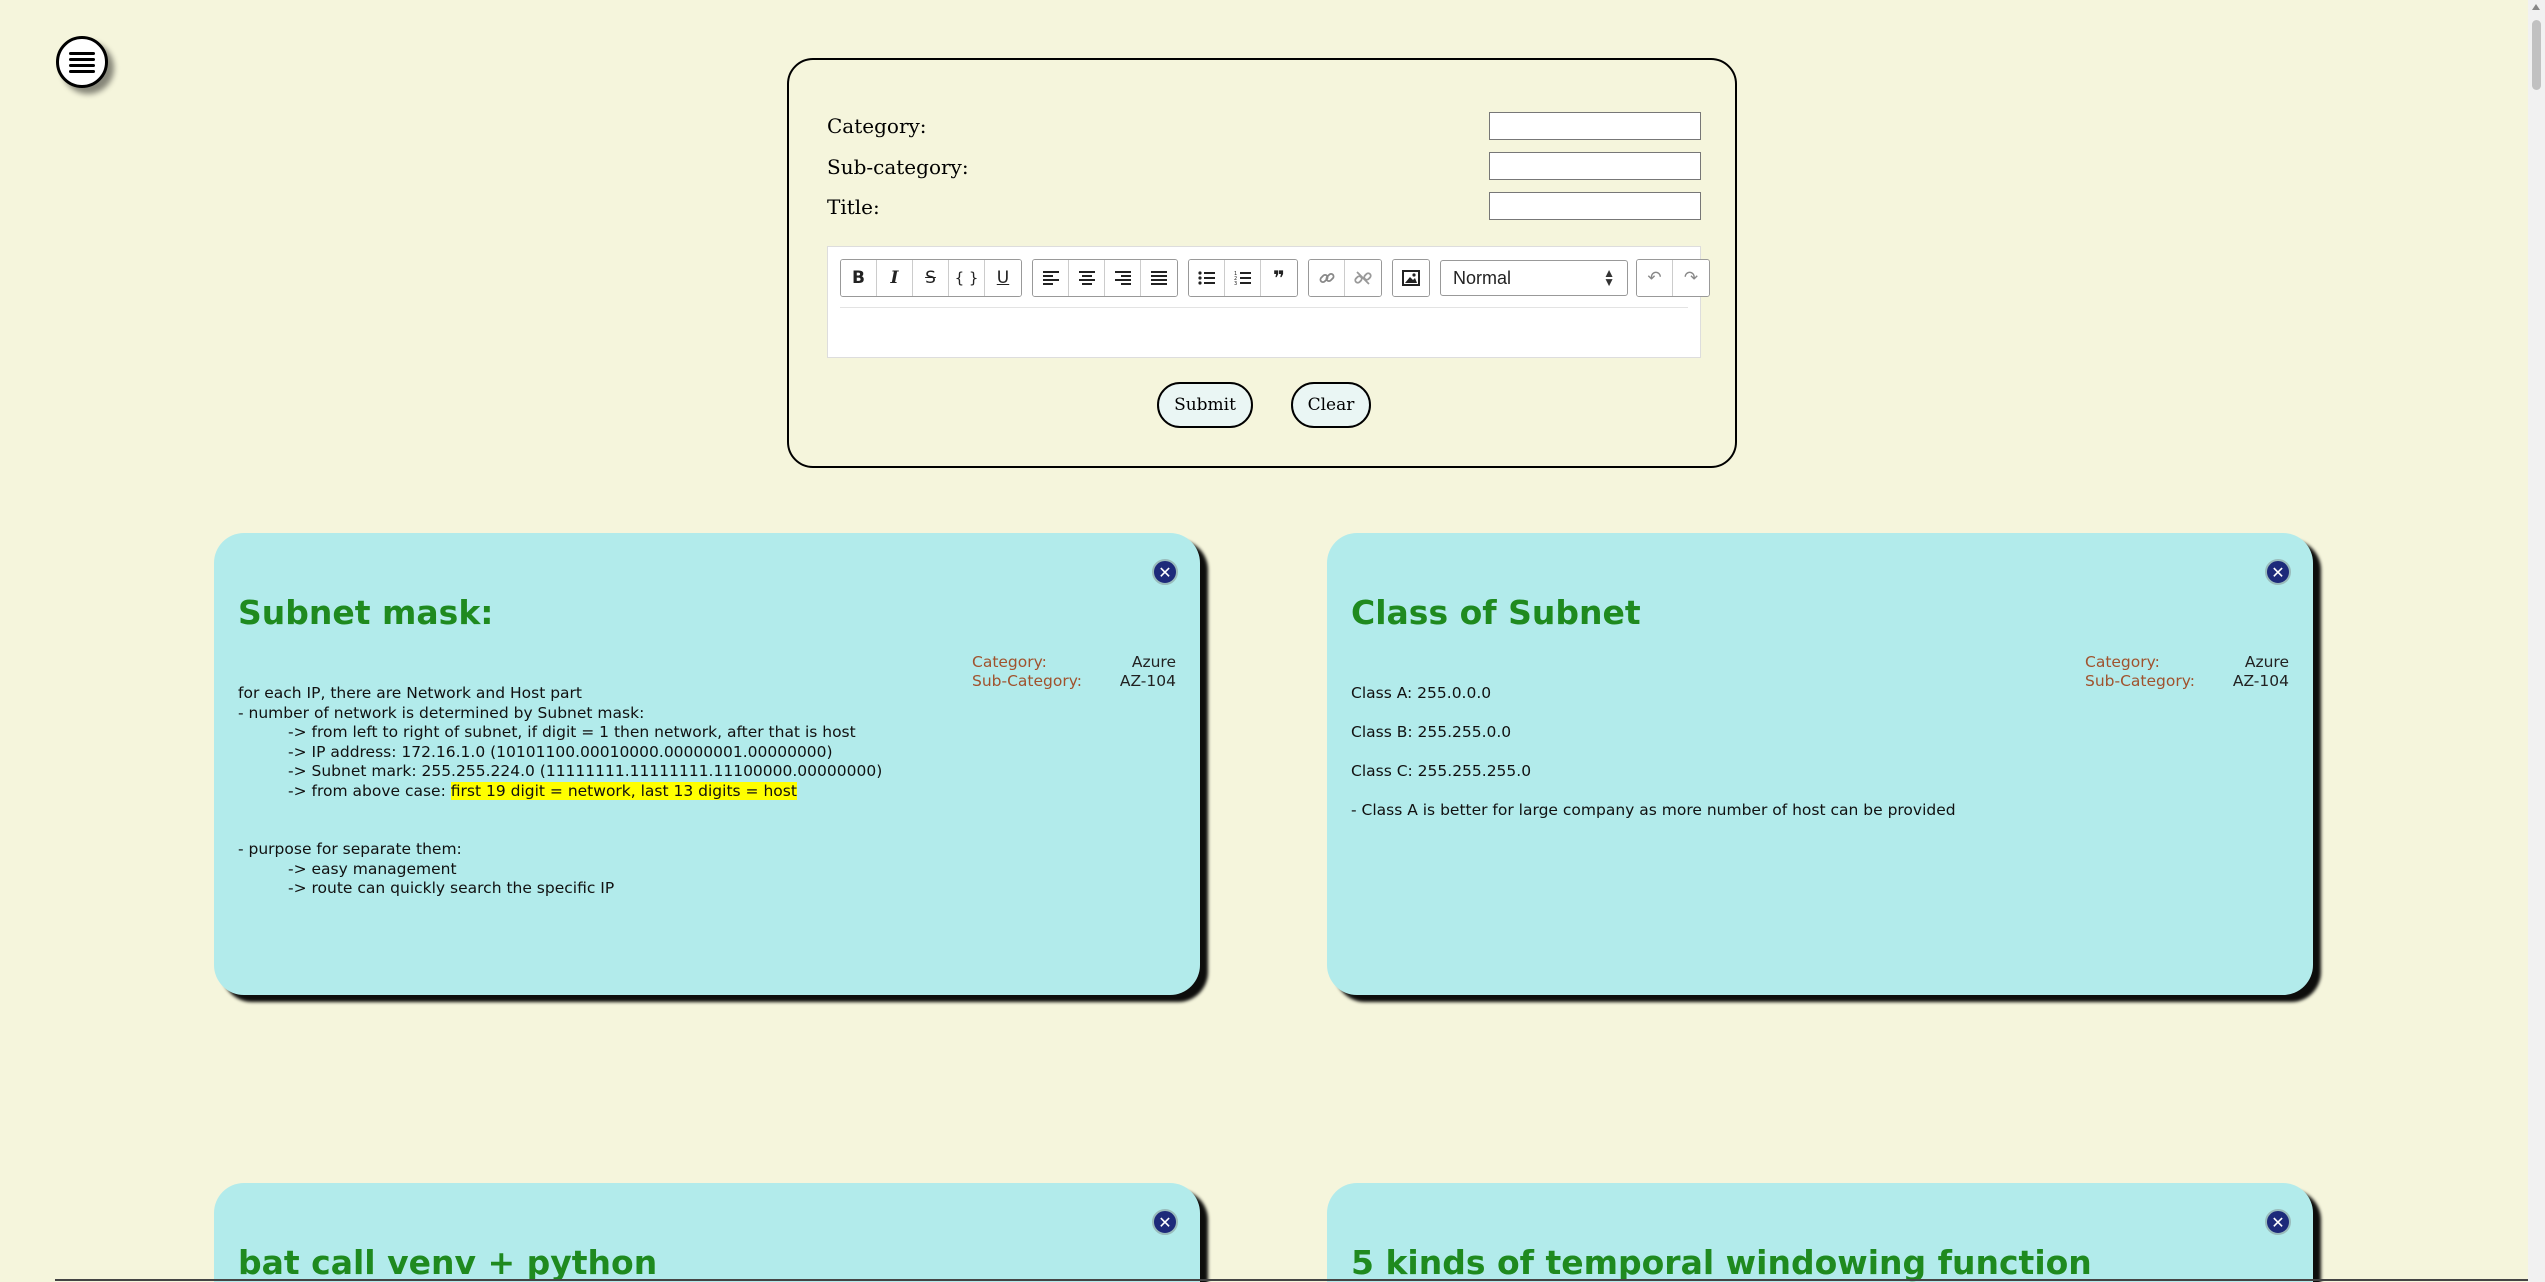 This screenshot has height=1282, width=2545. What do you see at coordinates (1087, 278) in the screenshot?
I see `align-center-icon` at bounding box center [1087, 278].